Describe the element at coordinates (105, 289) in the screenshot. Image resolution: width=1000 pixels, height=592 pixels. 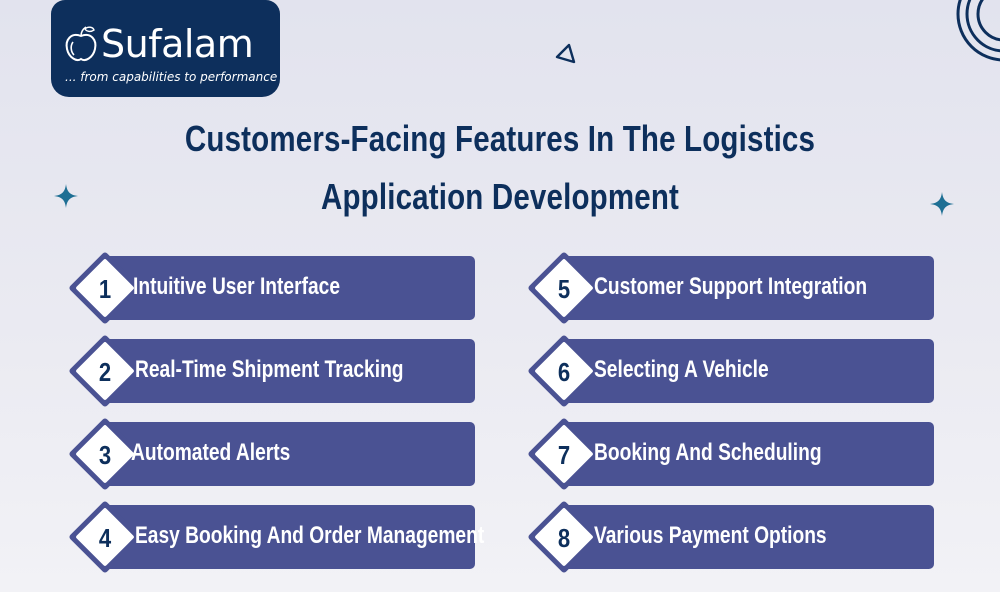
I see `feature-number: 1` at that location.